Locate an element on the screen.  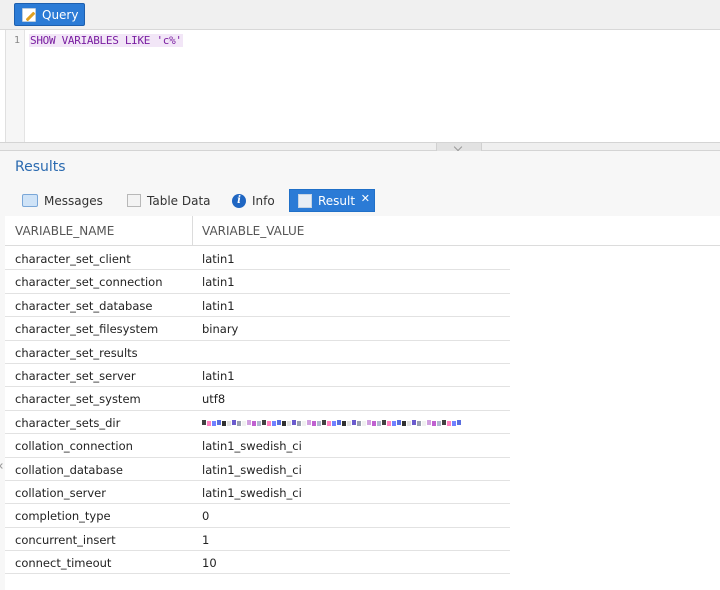
table-row: character_set_filesystem binary is located at coordinates (257, 329).